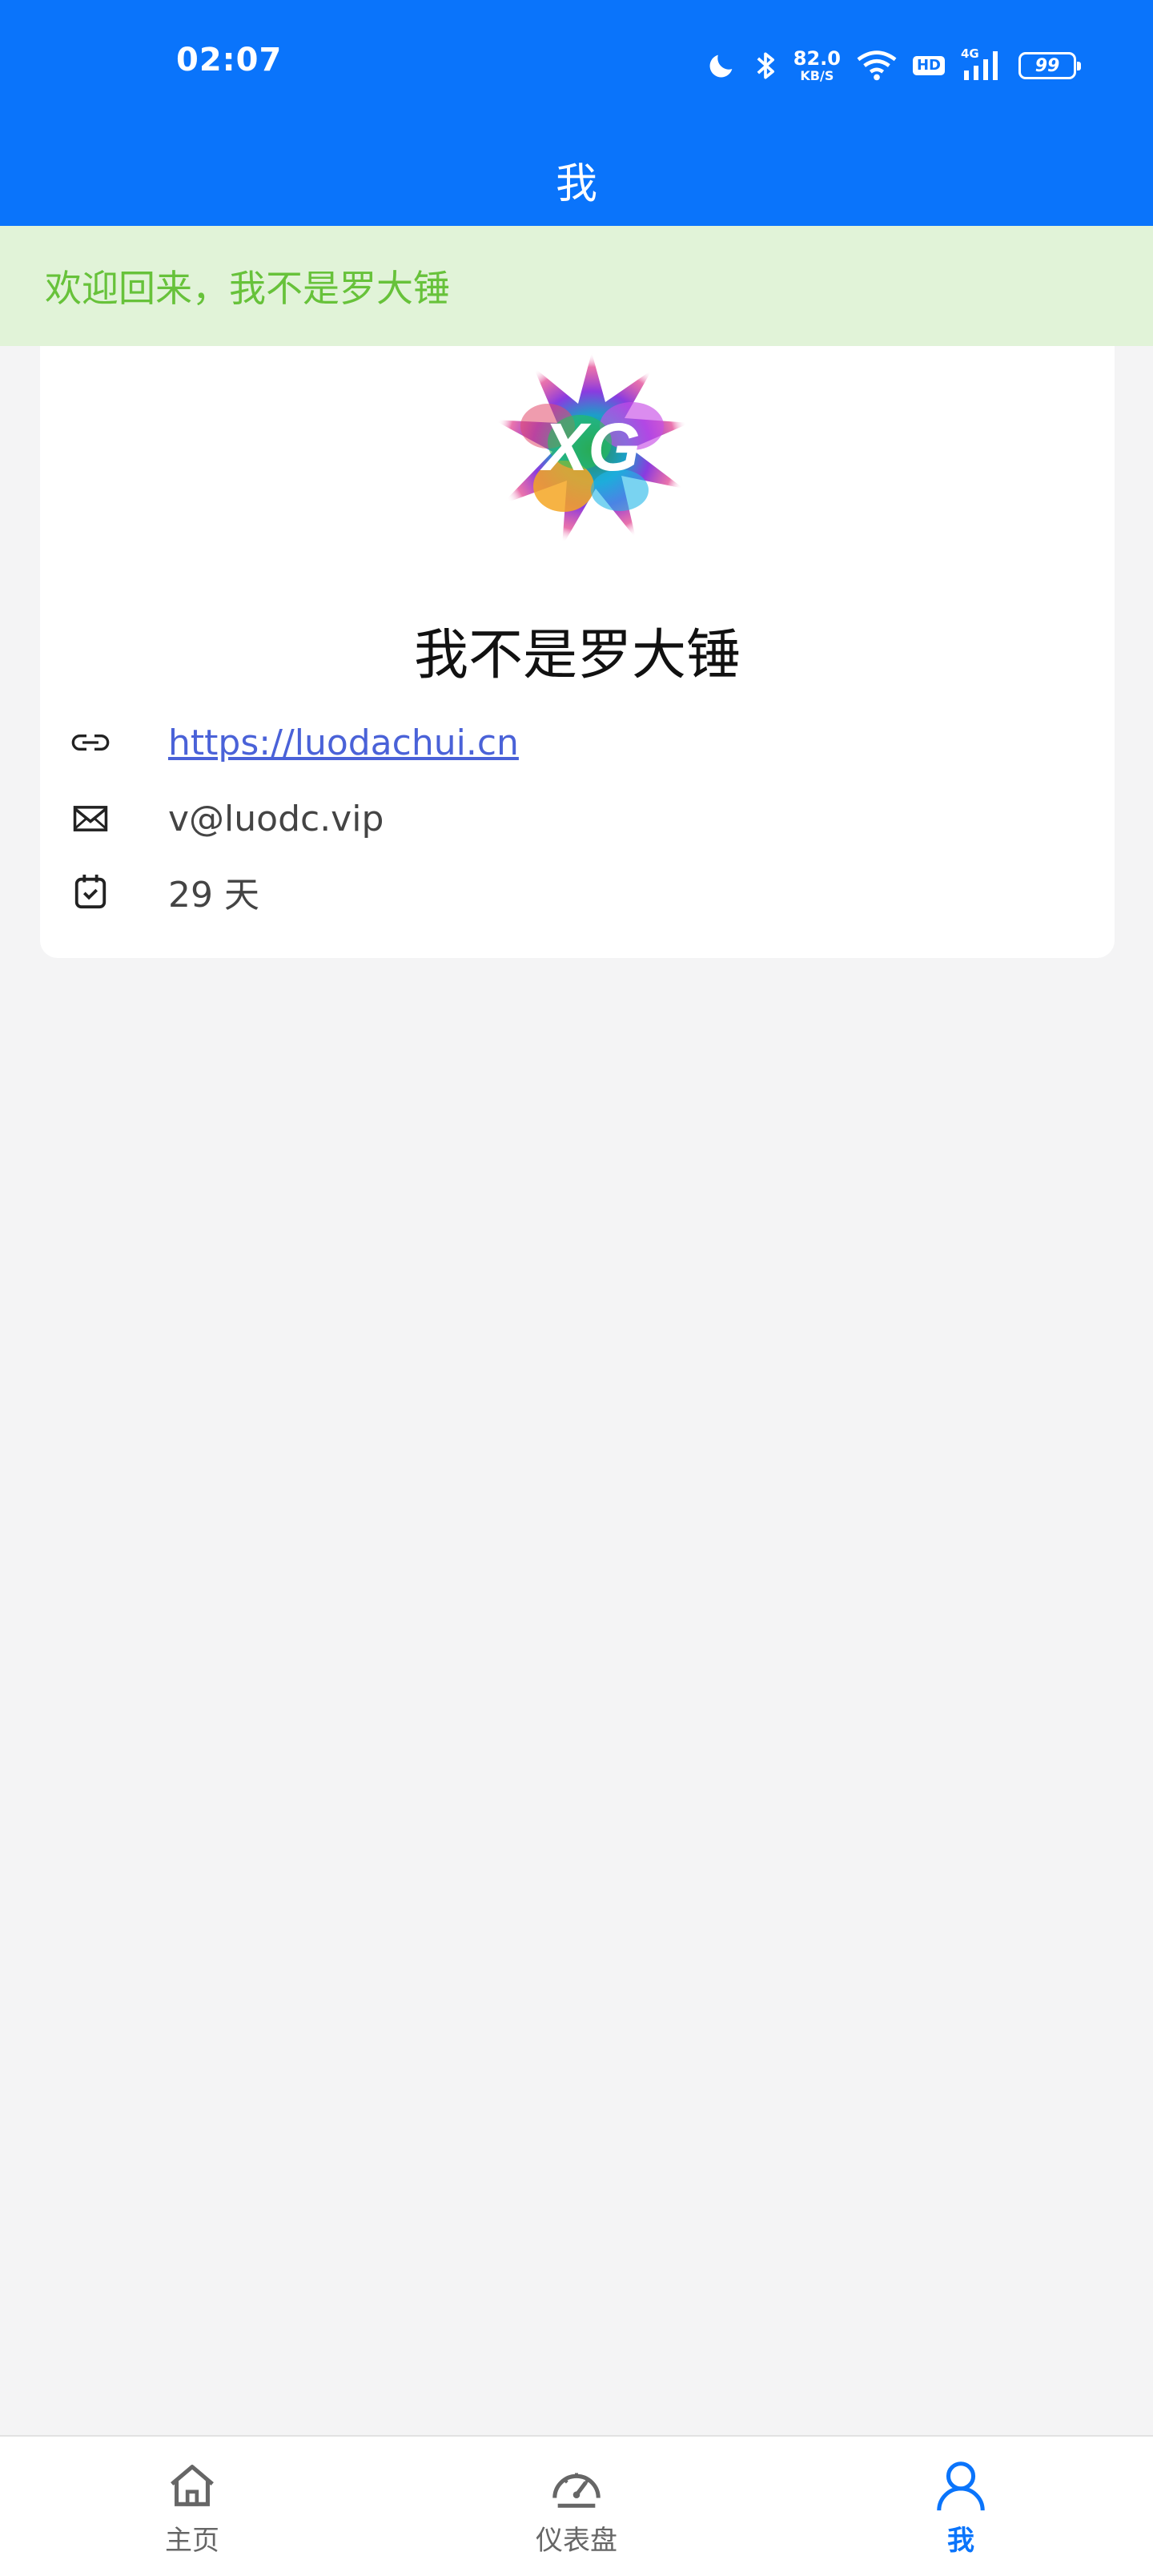  Describe the element at coordinates (576, 2490) in the screenshot. I see `dashboard-icon` at that location.